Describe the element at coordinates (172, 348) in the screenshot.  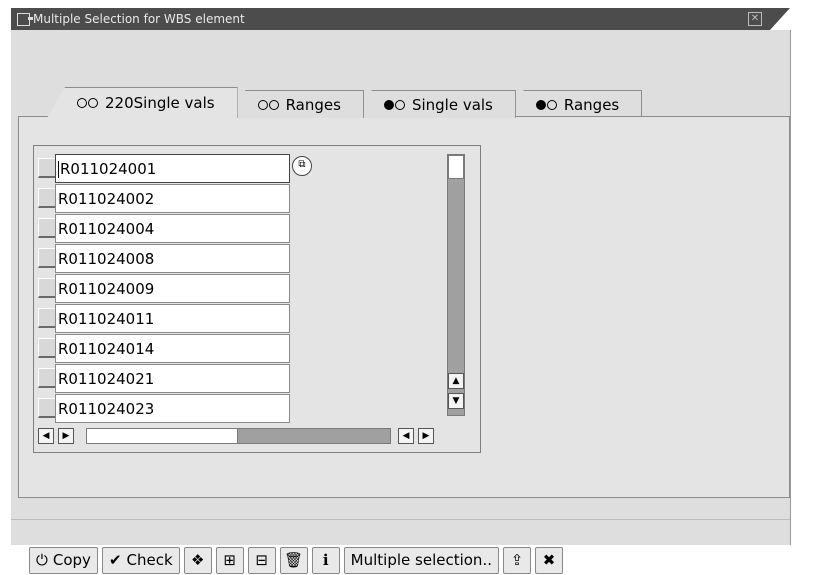
I see `value-cell: R011024014` at that location.